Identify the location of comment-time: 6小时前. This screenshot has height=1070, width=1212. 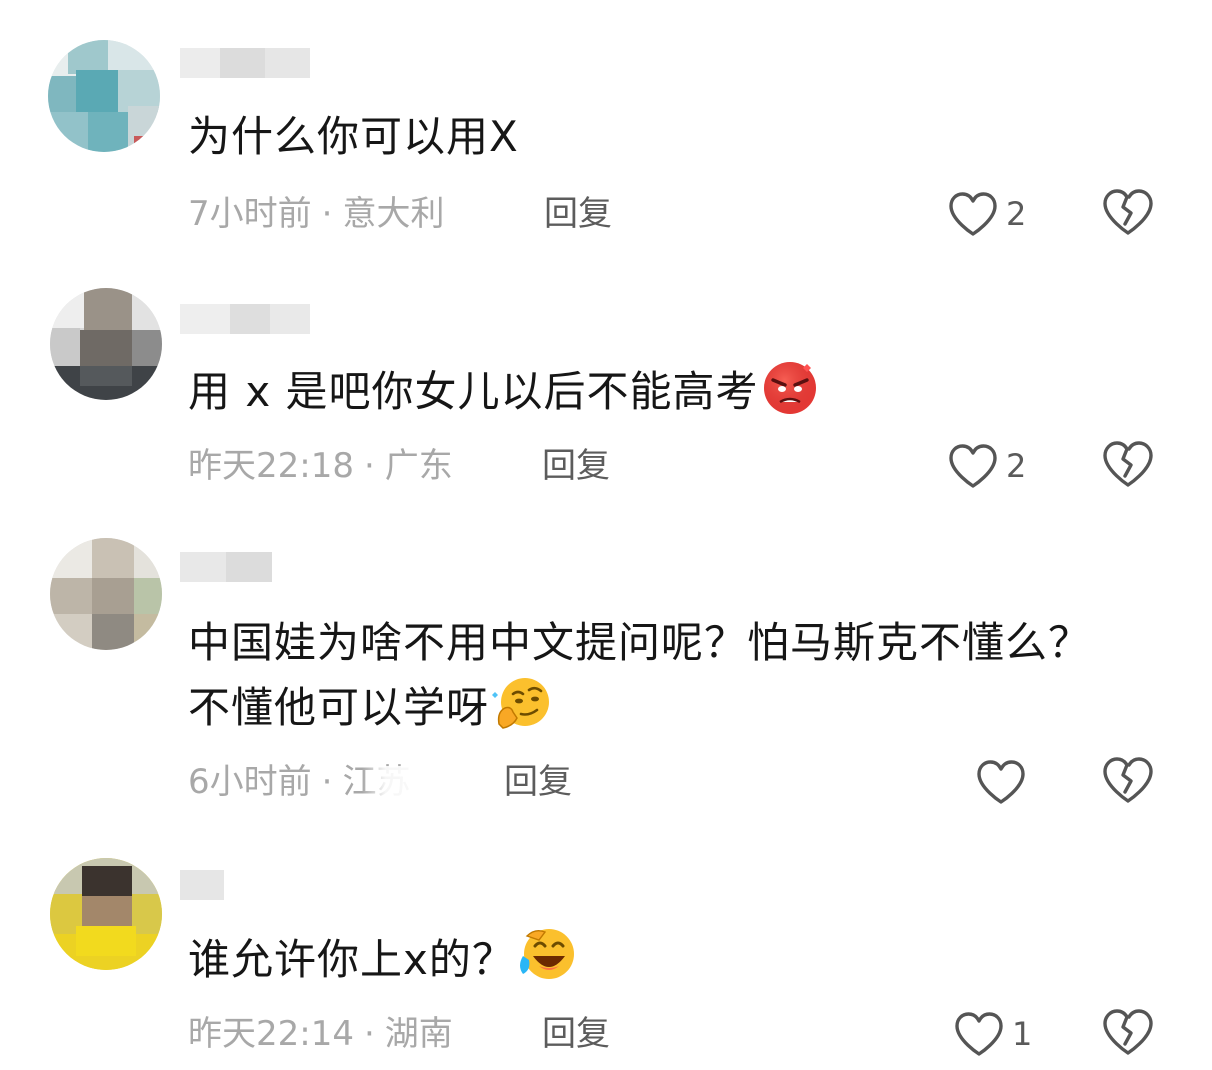
(250, 782).